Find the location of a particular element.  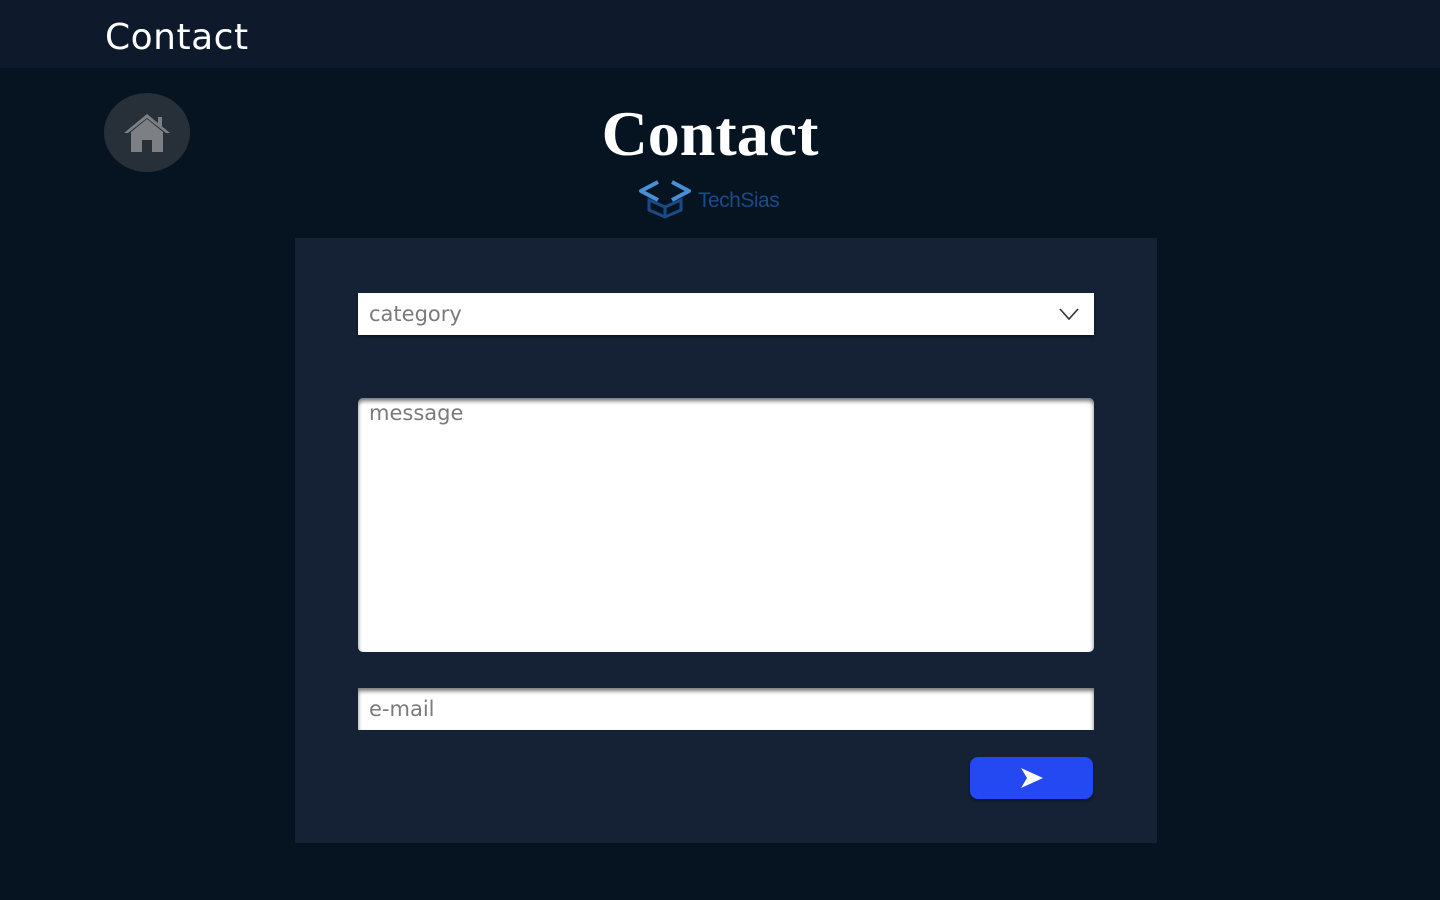

techsias-logo: TechSias is located at coordinates (710, 200).